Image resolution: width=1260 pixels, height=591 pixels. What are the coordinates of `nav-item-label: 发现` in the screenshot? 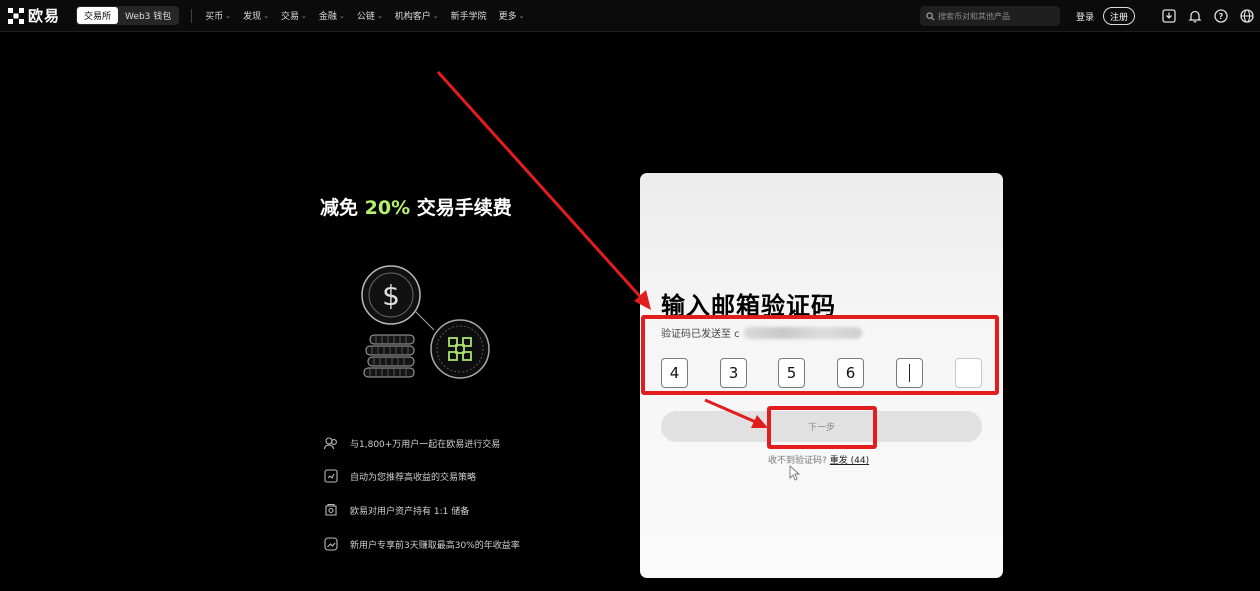 It's located at (252, 17).